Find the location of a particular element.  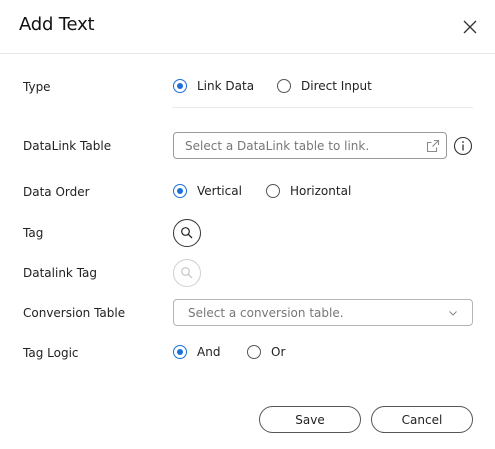

conversion-table-select: Select a conversion table. is located at coordinates (323, 312).